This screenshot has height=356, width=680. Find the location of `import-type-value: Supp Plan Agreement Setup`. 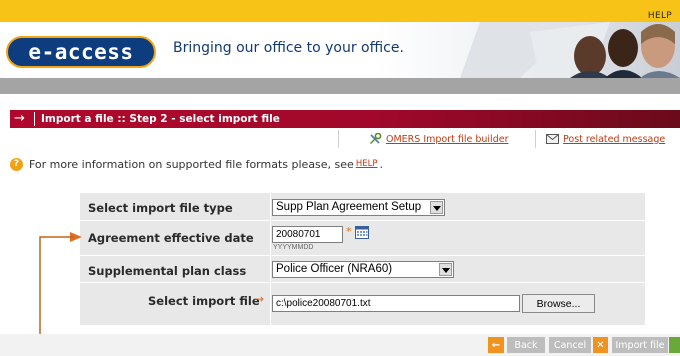

import-type-value: Supp Plan Agreement Setup is located at coordinates (349, 207).